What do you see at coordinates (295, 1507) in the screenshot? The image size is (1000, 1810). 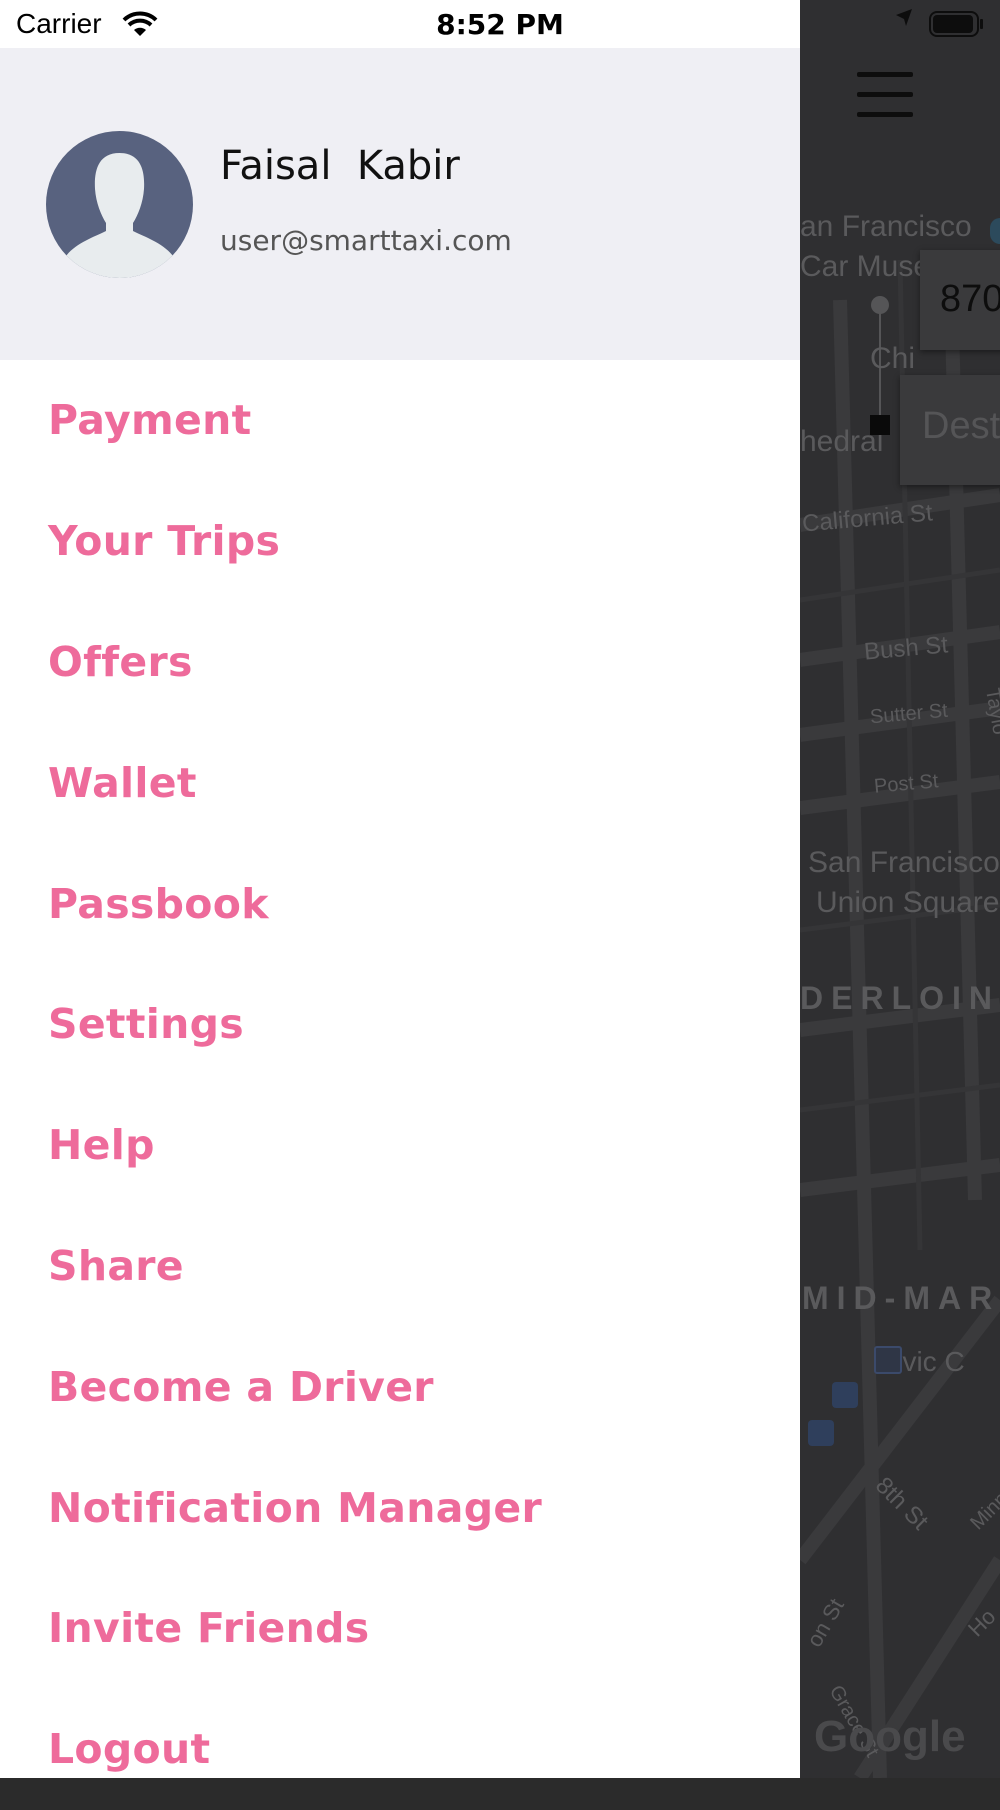 I see `menu-item-label: Notification Manager` at bounding box center [295, 1507].